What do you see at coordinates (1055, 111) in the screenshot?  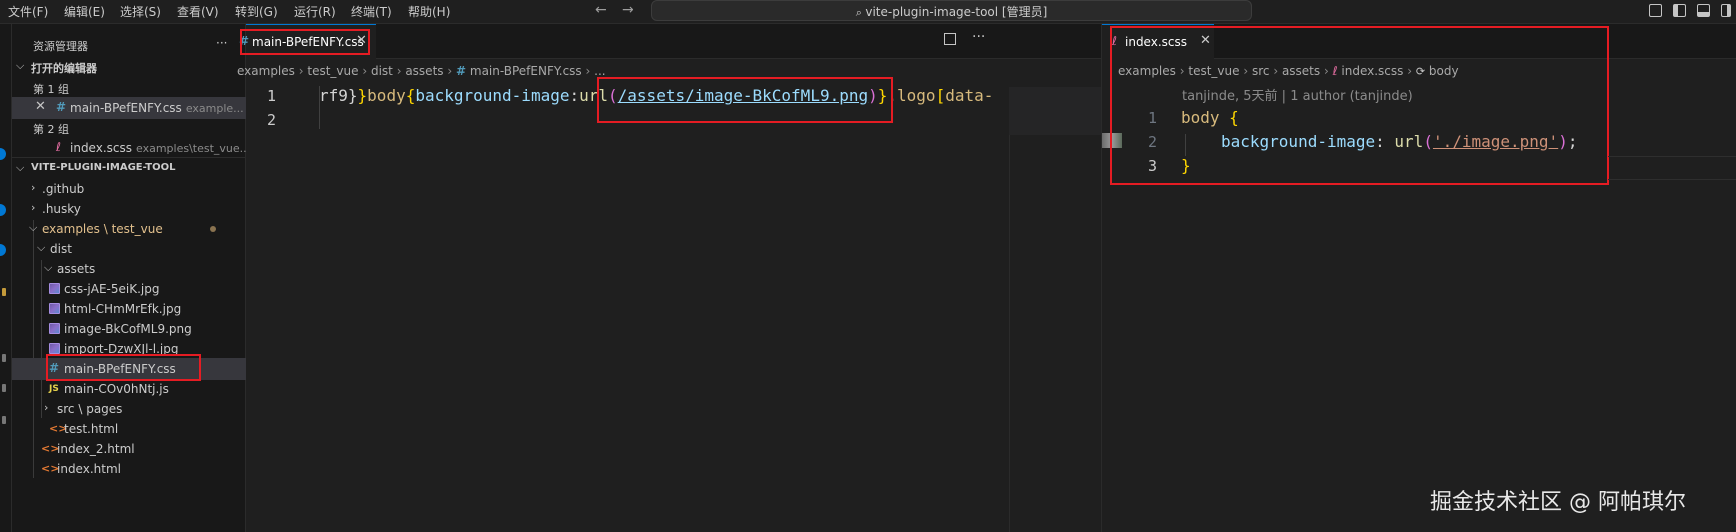 I see `minimap` at bounding box center [1055, 111].